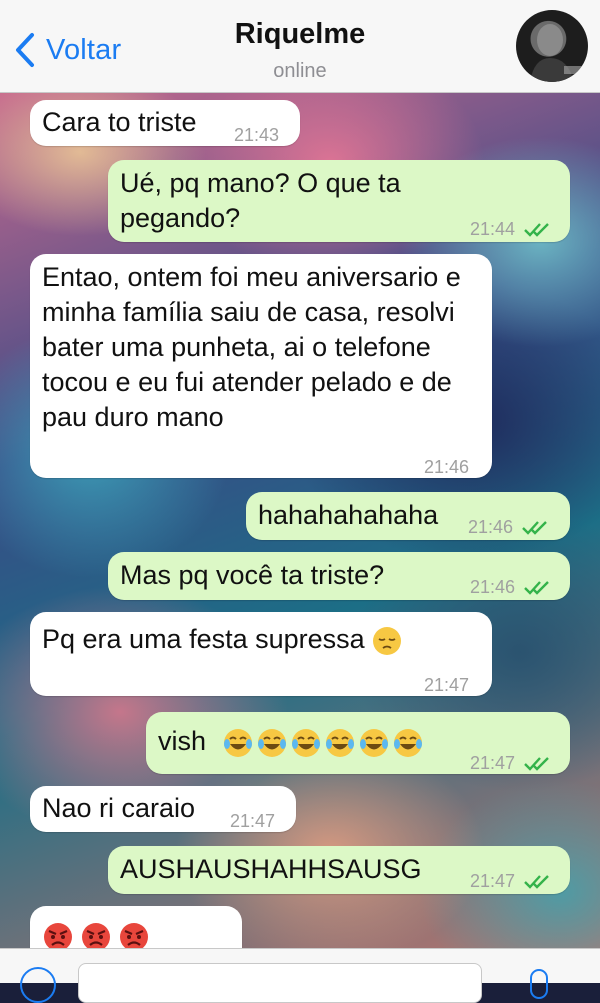  Describe the element at coordinates (182, 741) in the screenshot. I see `message-text: vish` at that location.